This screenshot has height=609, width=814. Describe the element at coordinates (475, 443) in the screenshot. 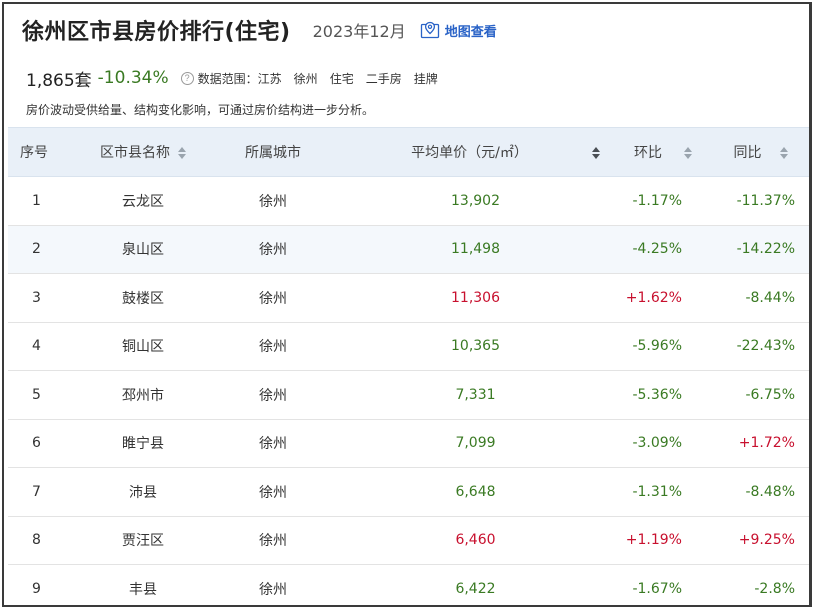

I see `row-avg-price: 7,099` at that location.